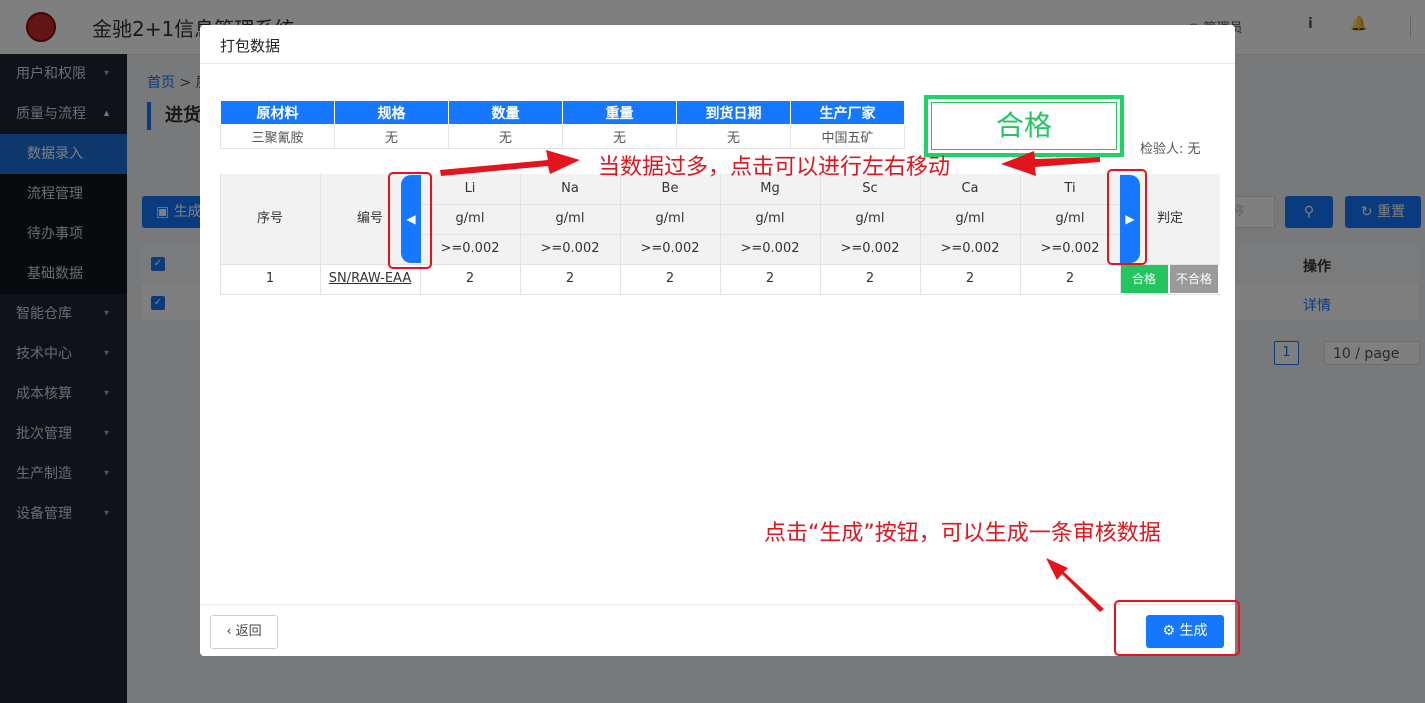 The width and height of the screenshot is (1425, 703). What do you see at coordinates (1075, 585) in the screenshot?
I see `arrow-up-left` at bounding box center [1075, 585].